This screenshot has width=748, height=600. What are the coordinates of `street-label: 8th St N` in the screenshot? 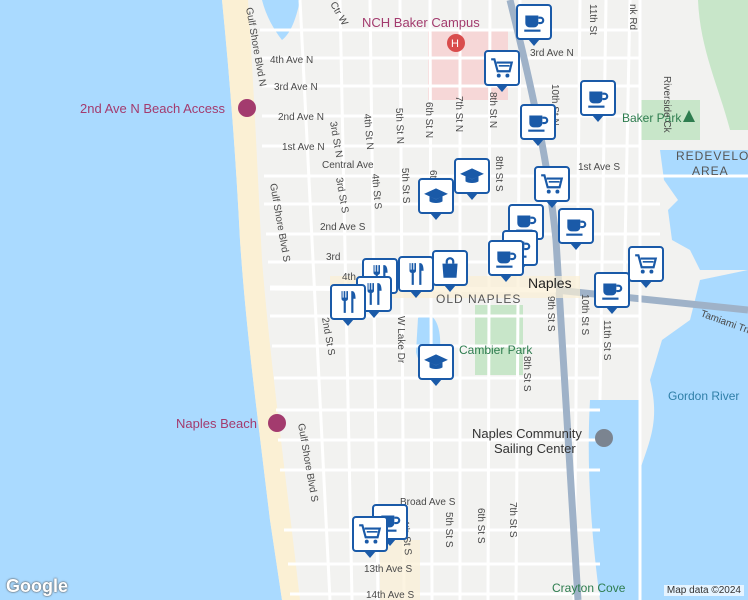 It's located at (492, 110).